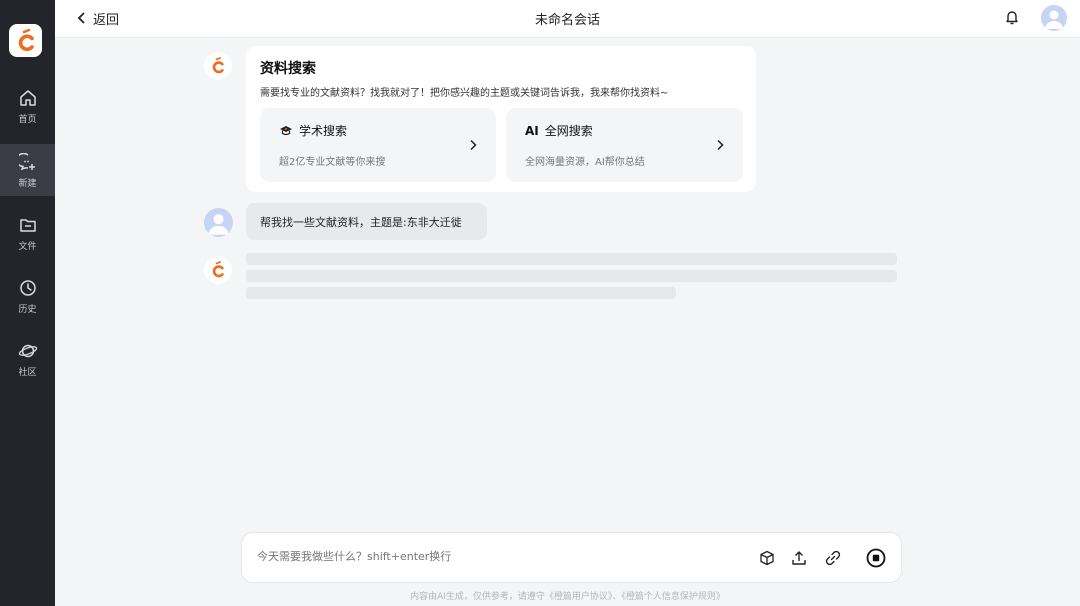 The image size is (1080, 606). I want to click on sidebar-item-label: 新建, so click(27, 183).